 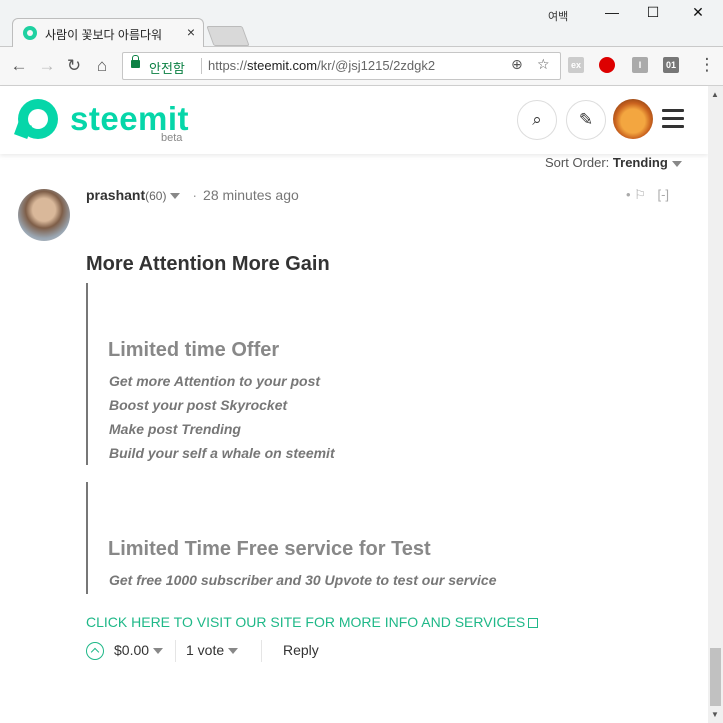 What do you see at coordinates (251, 195) in the screenshot?
I see `comment-timestamp: 28 minutes ago` at bounding box center [251, 195].